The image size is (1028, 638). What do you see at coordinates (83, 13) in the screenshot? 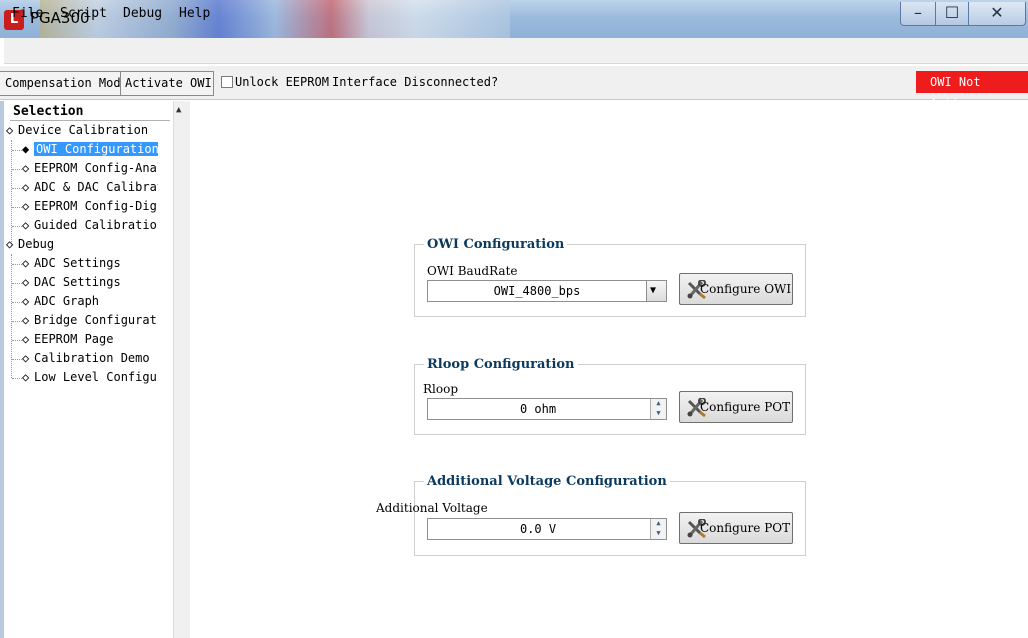
I see `menu-script: Script` at bounding box center [83, 13].